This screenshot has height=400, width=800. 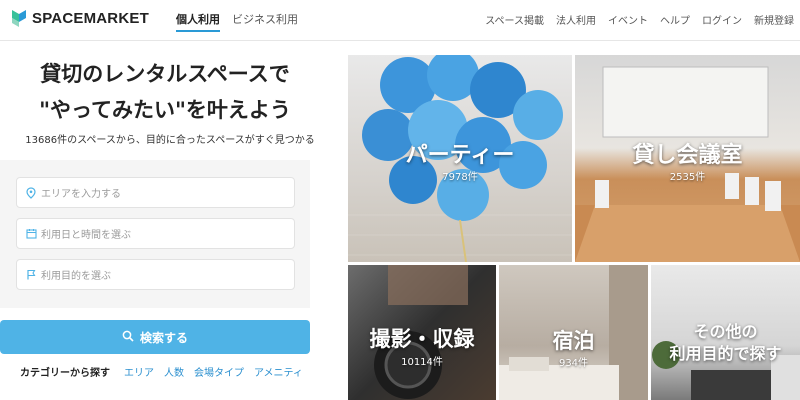 What do you see at coordinates (31, 192) in the screenshot?
I see `location-pin-icon` at bounding box center [31, 192].